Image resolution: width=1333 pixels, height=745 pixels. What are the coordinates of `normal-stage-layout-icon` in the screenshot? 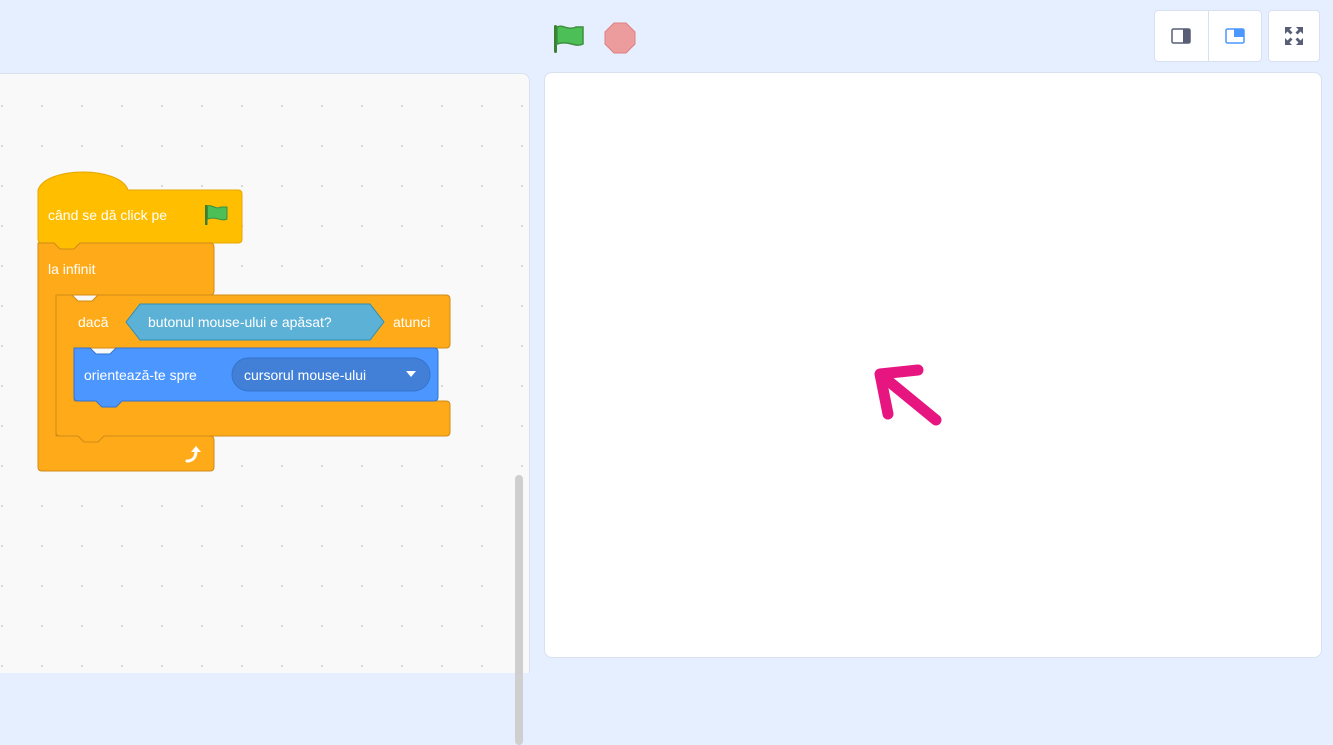 It's located at (1235, 36).